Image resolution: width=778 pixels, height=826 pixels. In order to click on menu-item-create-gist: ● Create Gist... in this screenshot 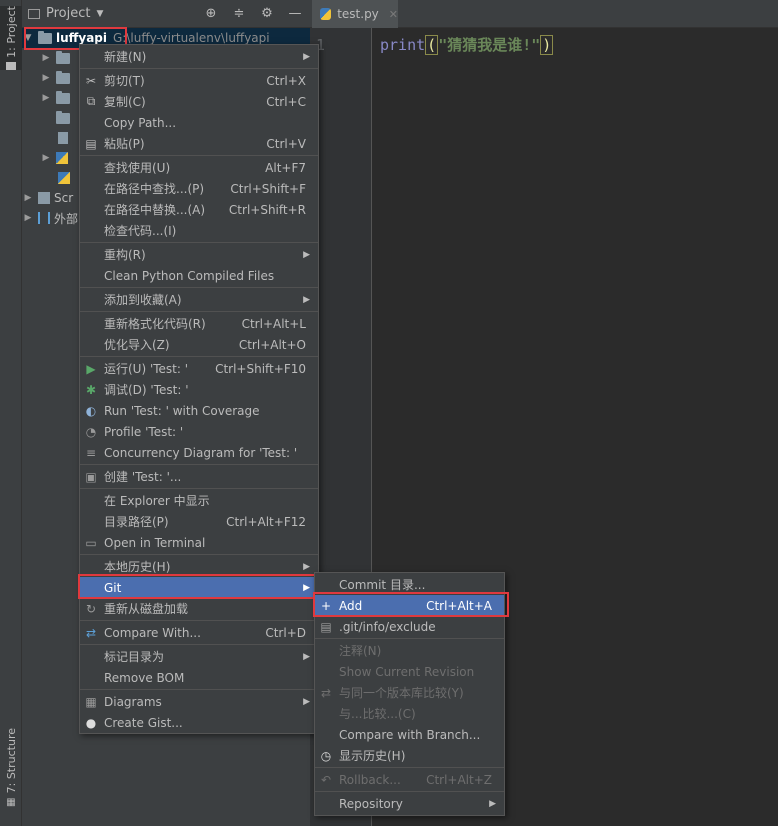, I will do `click(199, 722)`.